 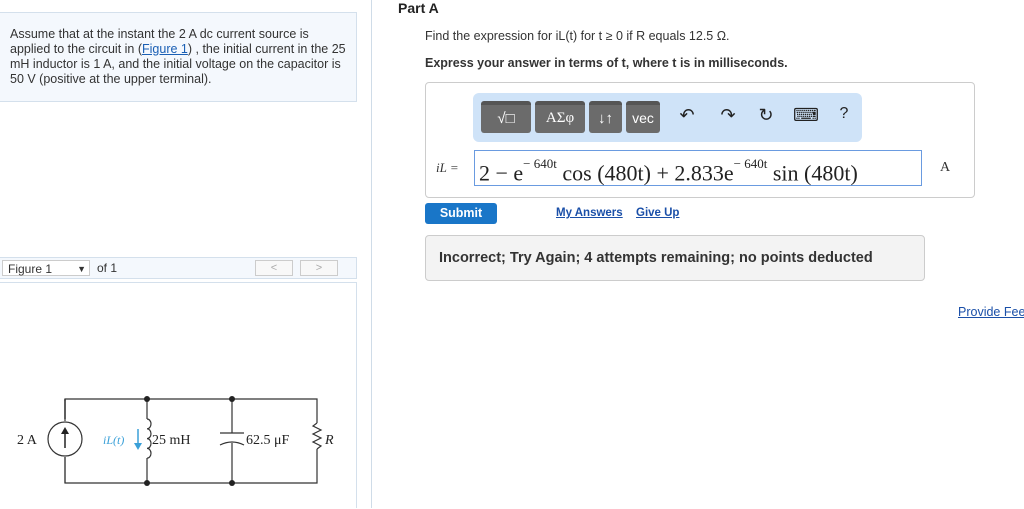 I want to click on provide-feedback-link: Provide Feedback, so click(x=991, y=312).